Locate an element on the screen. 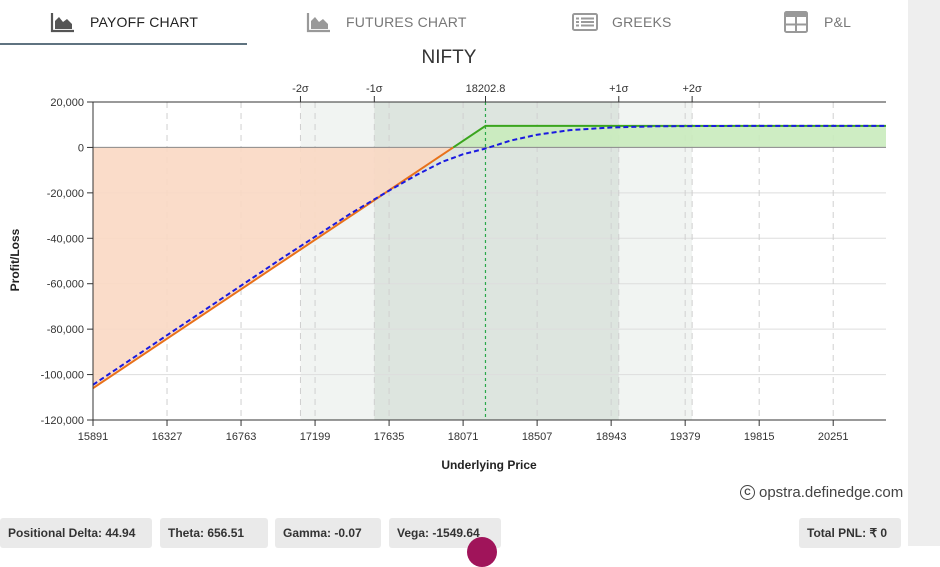 This screenshot has height=567, width=940. stat-gamma: Gamma: -0.07 is located at coordinates (328, 533).